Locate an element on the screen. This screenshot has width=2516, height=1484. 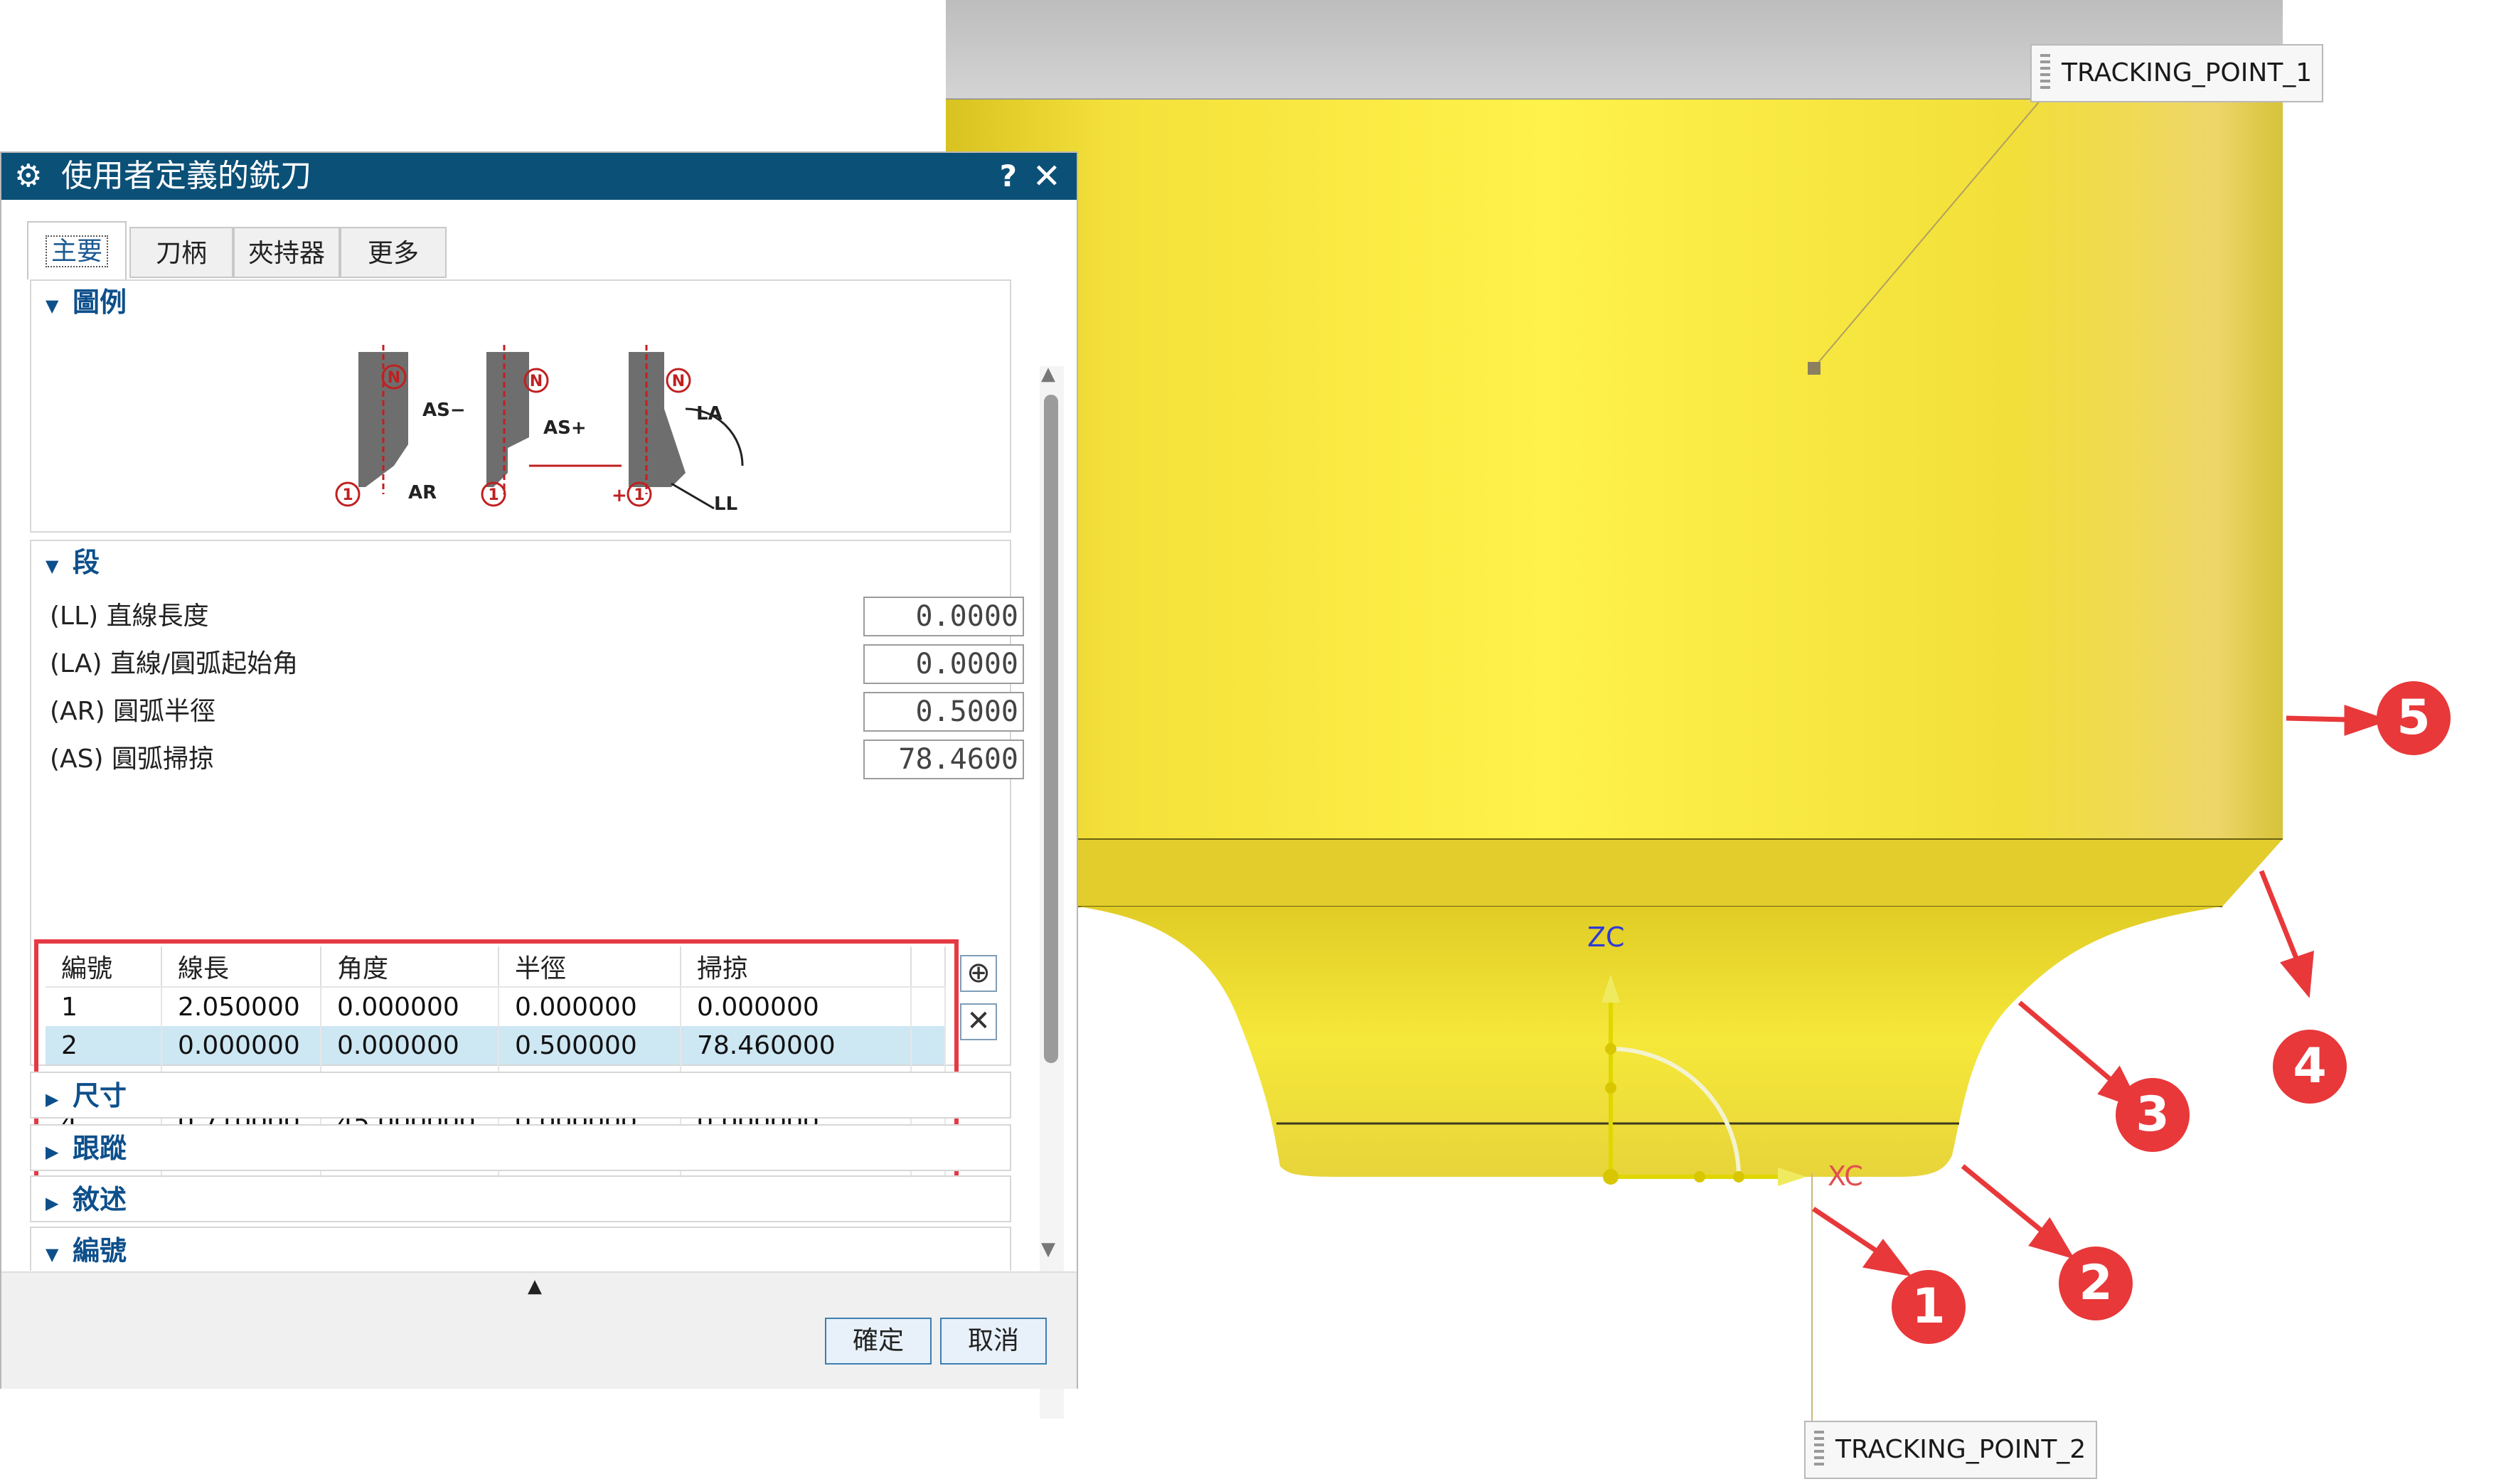
description-group-header: ▶ 敘述 is located at coordinates (86, 1199).